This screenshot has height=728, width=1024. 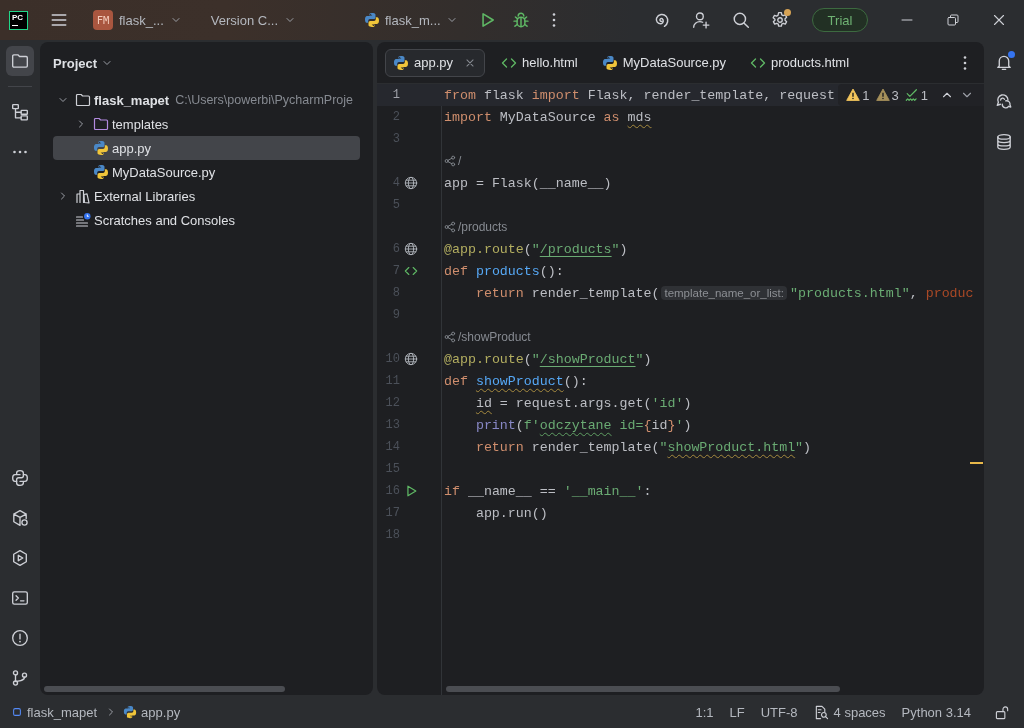 What do you see at coordinates (1004, 102) in the screenshot?
I see `chat-bubbles-icon` at bounding box center [1004, 102].